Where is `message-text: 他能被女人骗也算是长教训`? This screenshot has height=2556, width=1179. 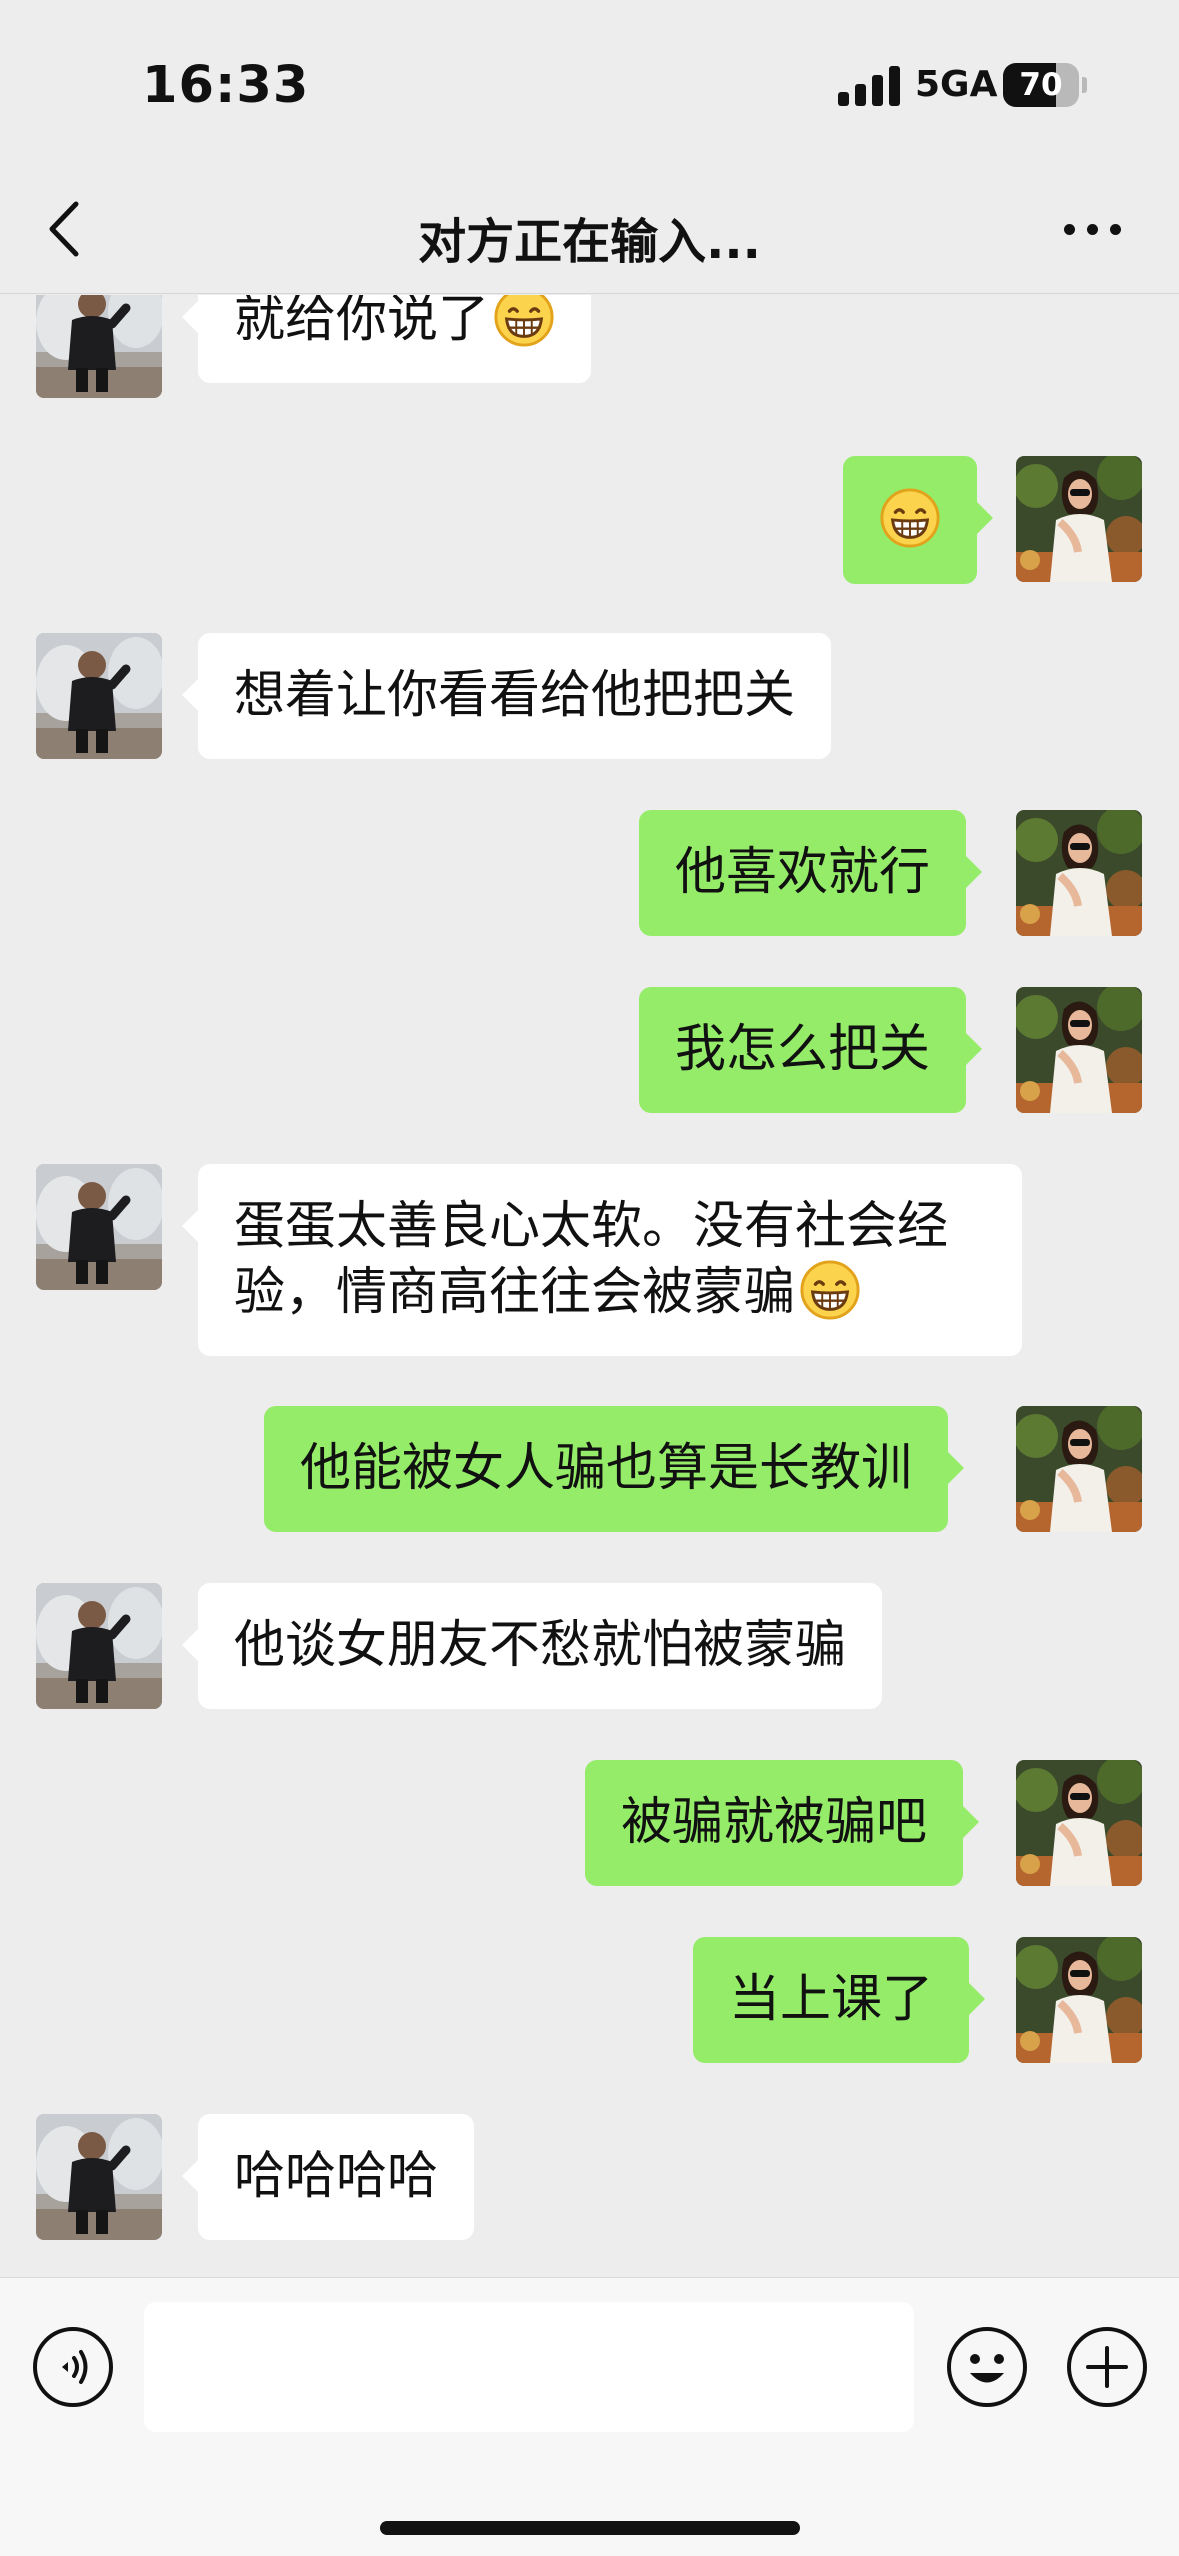
message-text: 他能被女人骗也算是长教训 is located at coordinates (606, 1468).